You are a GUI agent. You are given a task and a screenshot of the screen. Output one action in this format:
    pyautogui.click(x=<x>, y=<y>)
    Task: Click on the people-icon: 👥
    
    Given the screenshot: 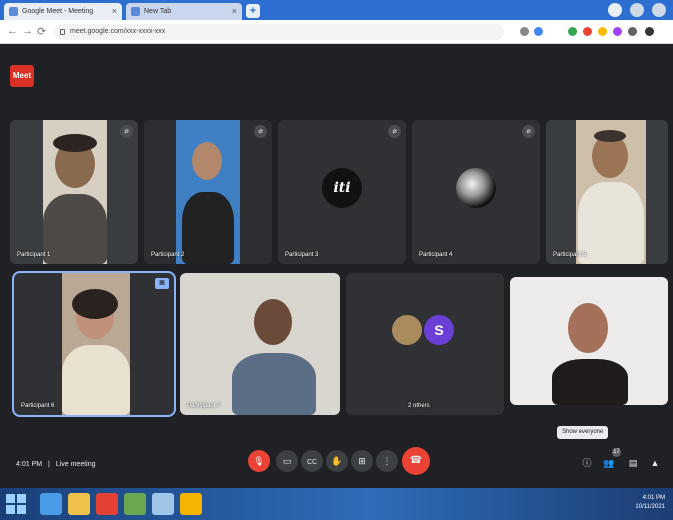 What is the action you would take?
    pyautogui.click(x=609, y=463)
    